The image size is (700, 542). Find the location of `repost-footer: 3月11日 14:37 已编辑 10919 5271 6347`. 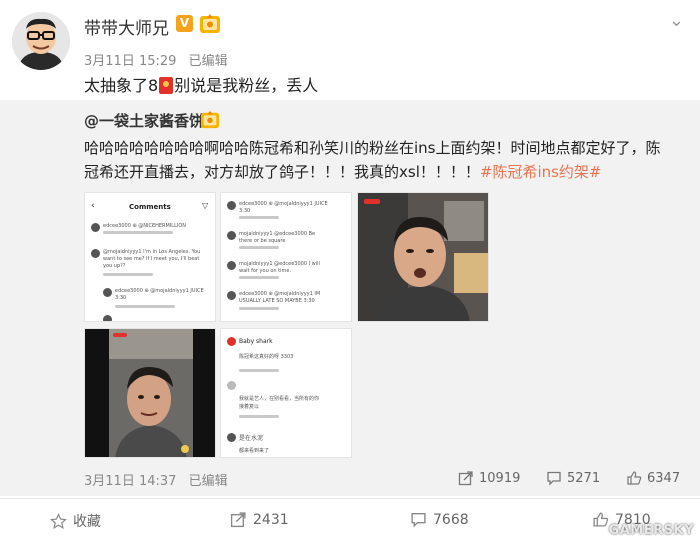

repost-footer: 3月11日 14:37 已编辑 10919 5271 6347 is located at coordinates (350, 481).